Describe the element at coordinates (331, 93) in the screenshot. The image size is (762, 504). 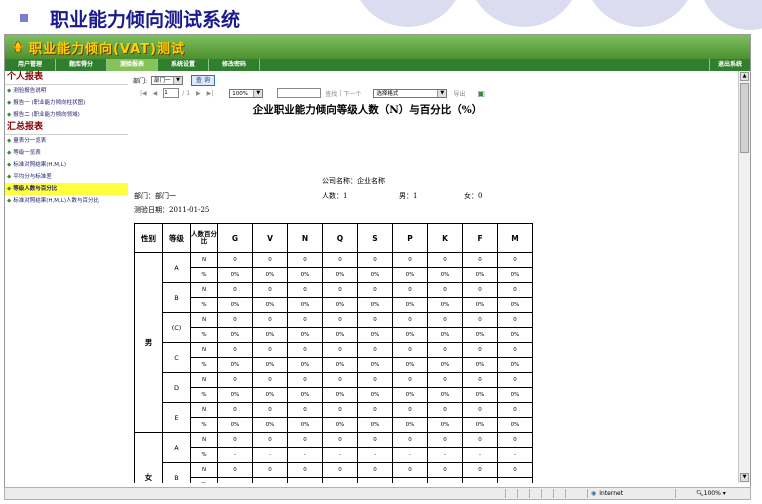
I see `find-link: 查找` at that location.